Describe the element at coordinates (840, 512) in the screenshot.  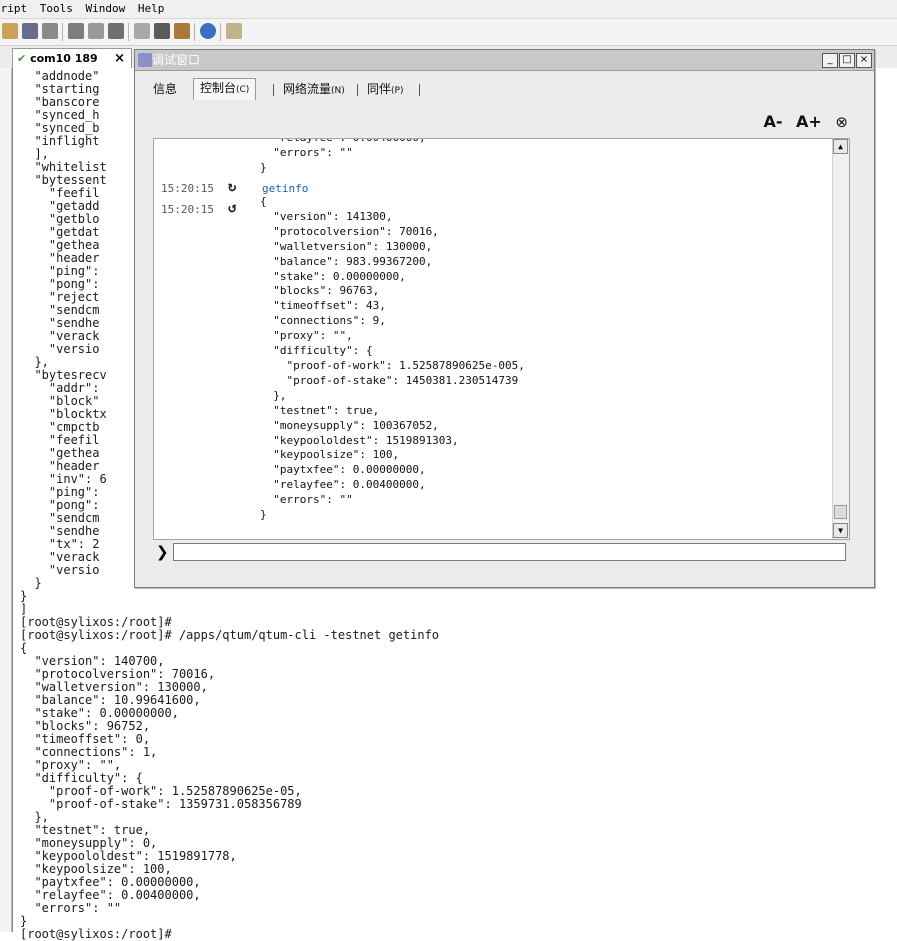
I see `scroll-thumb` at that location.